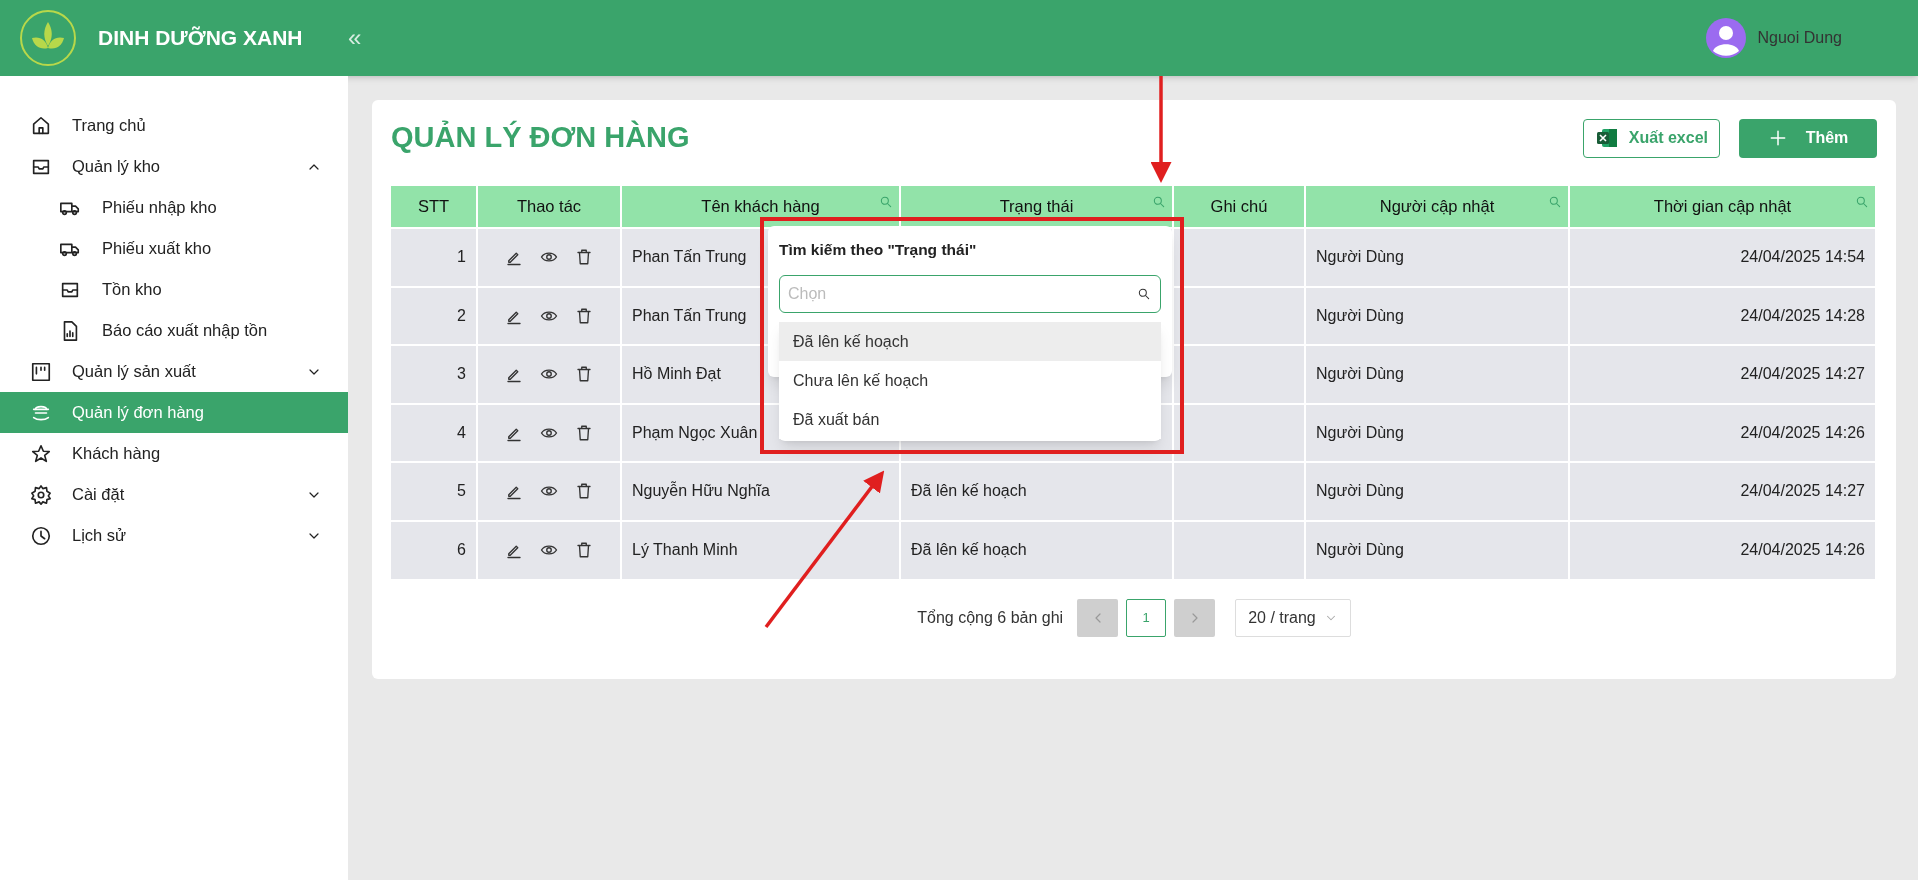  What do you see at coordinates (1722, 549) in the screenshot?
I see `table-cell: 24/04/2025 14:26` at bounding box center [1722, 549].